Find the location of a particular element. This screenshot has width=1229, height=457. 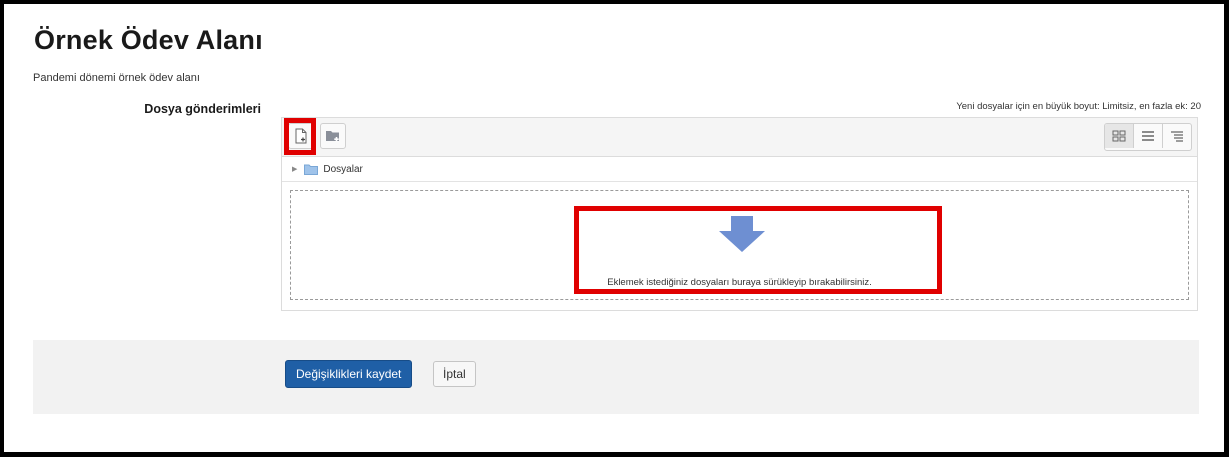

folder-icon is located at coordinates (311, 169).